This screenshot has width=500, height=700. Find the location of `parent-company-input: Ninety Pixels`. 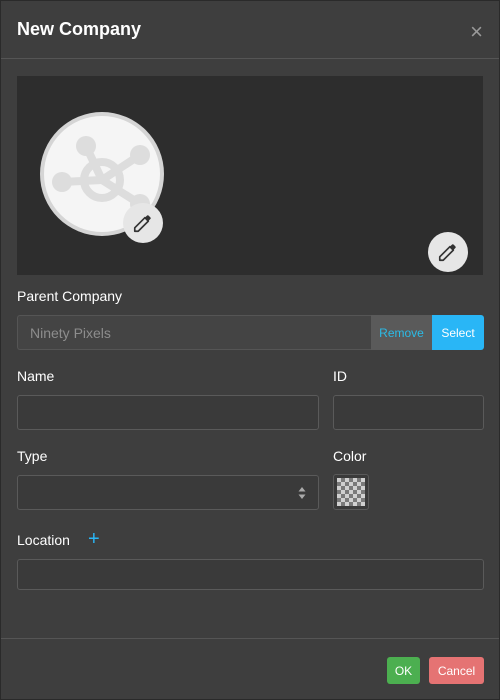

parent-company-input: Ninety Pixels is located at coordinates (194, 332).